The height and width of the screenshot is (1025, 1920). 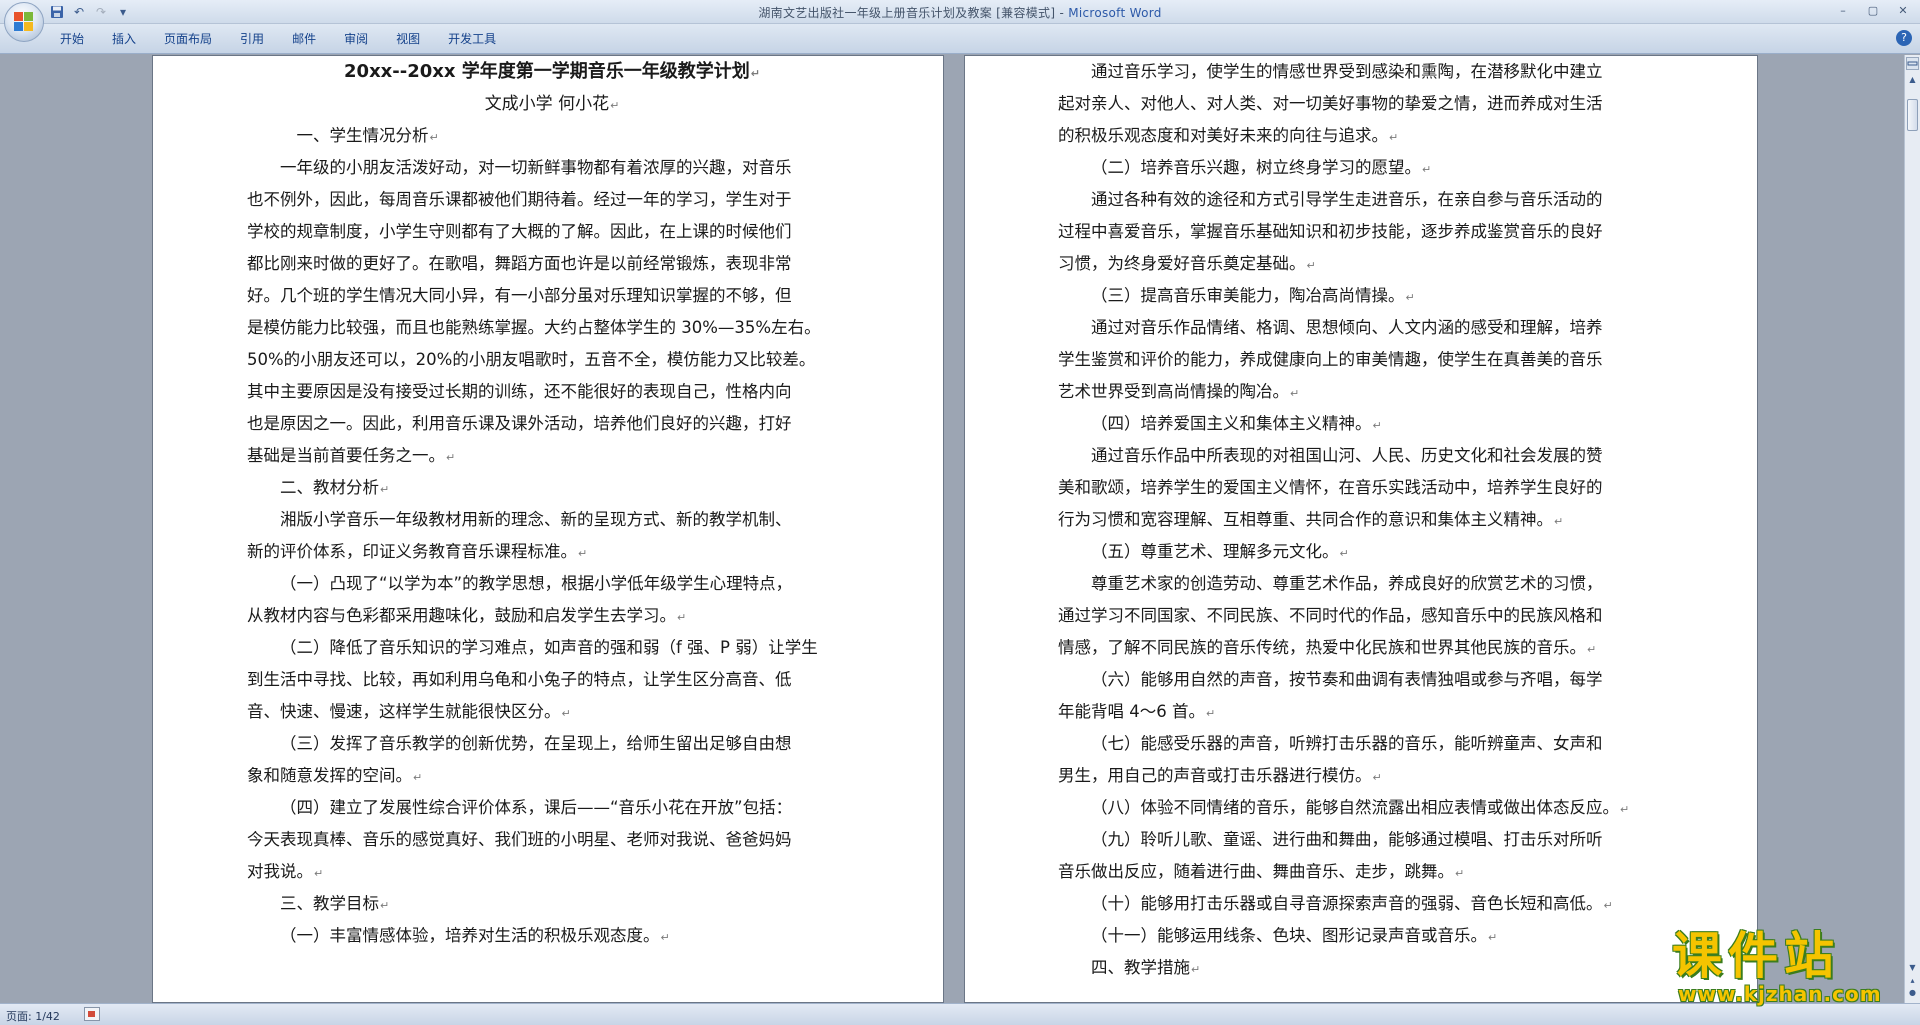 I want to click on text-line: 习惯，为终身爱好音乐奠定基础。↵, so click(x=1368, y=264).